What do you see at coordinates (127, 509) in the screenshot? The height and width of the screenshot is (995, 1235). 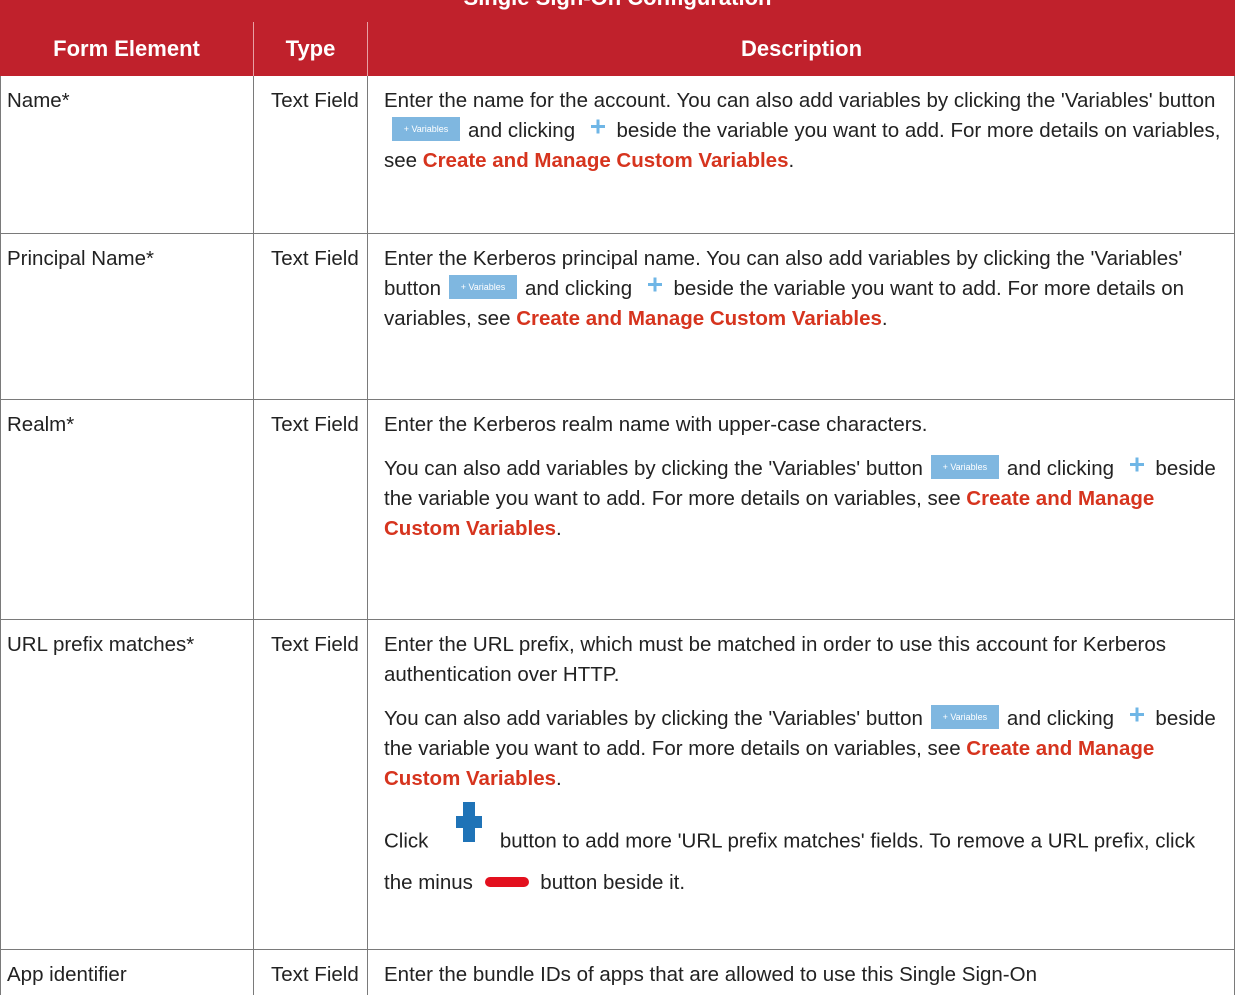 I see `form-element-cell: Realm*` at bounding box center [127, 509].